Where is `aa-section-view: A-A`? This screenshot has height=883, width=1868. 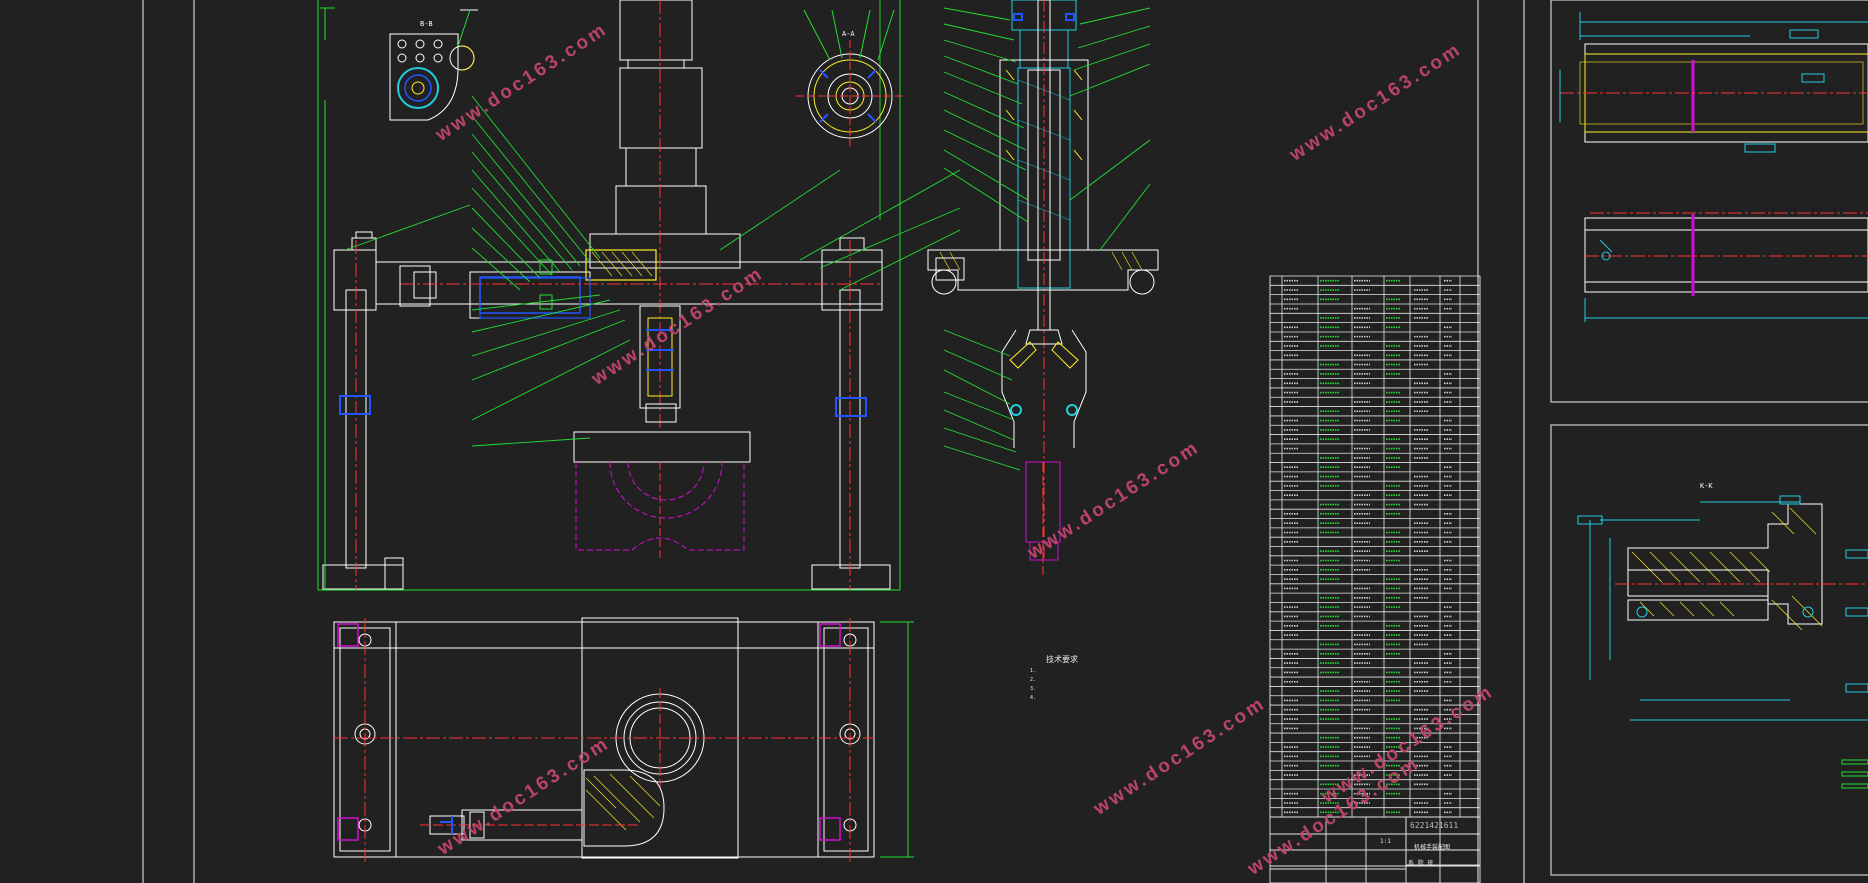 aa-section-view: A-A is located at coordinates (850, 79).